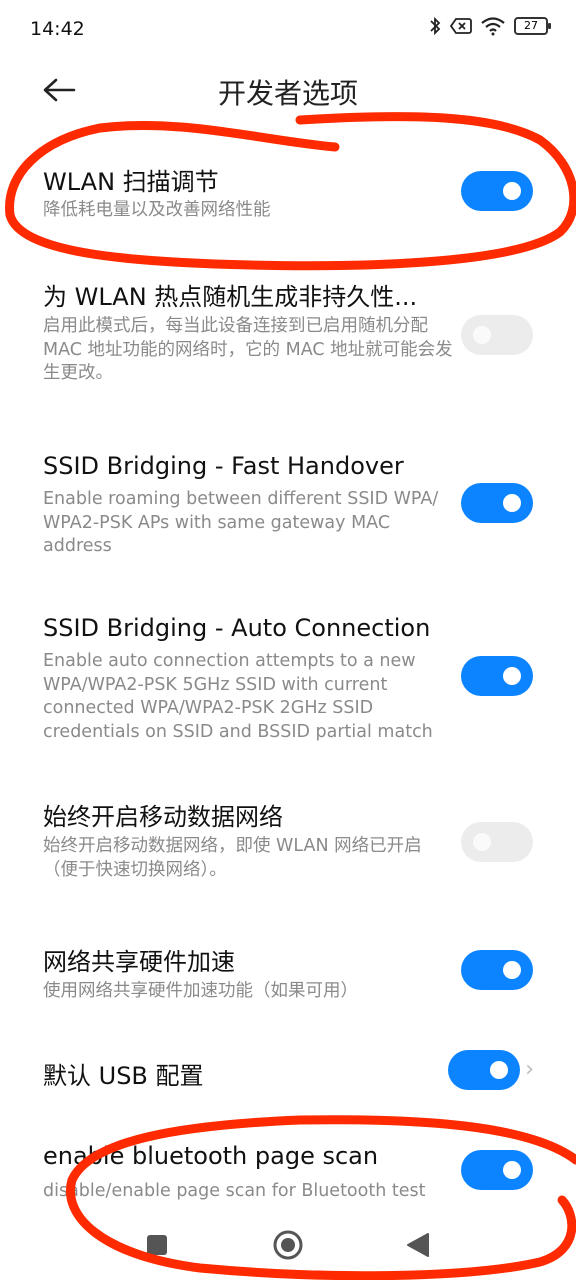  What do you see at coordinates (288, 30) in the screenshot?
I see `status-bar: 14:42 27` at bounding box center [288, 30].